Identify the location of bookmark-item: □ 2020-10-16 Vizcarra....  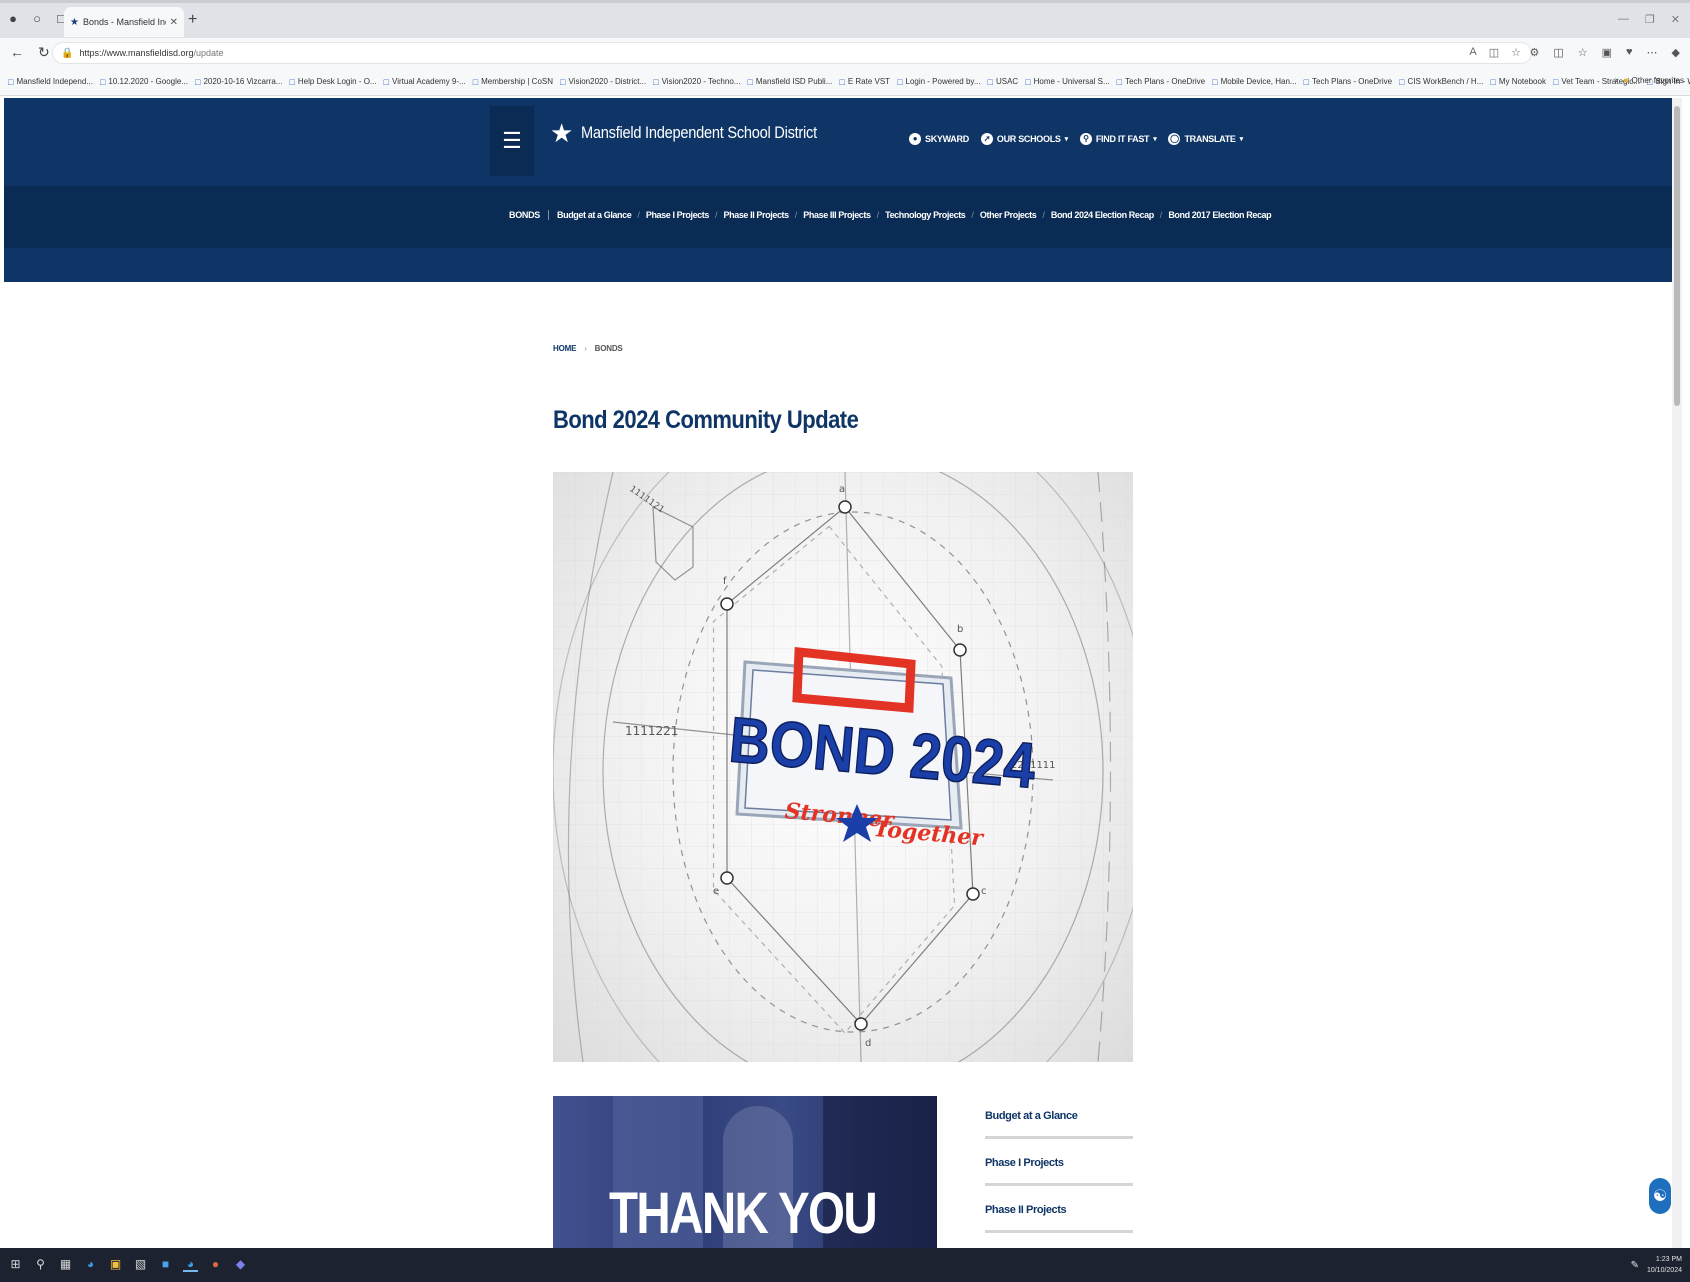
(238, 82).